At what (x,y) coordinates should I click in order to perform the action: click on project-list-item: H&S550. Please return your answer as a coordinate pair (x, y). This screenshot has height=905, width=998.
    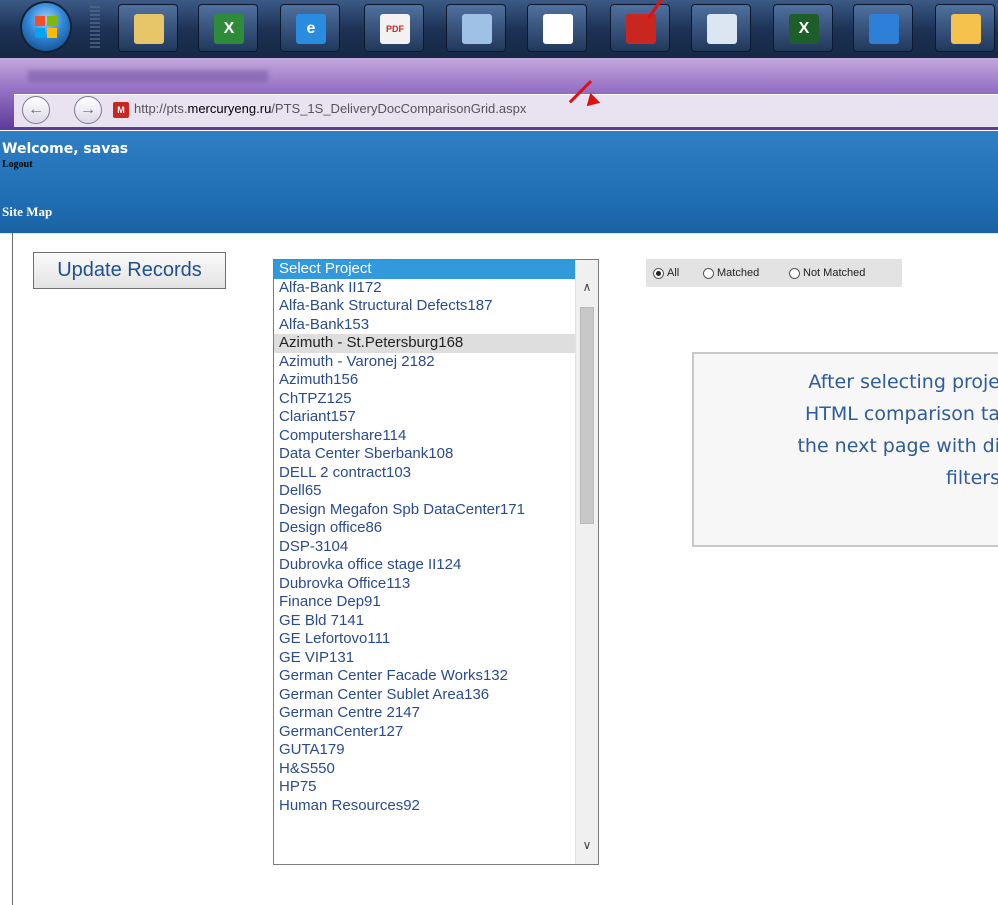
    Looking at the image, I should click on (436, 769).